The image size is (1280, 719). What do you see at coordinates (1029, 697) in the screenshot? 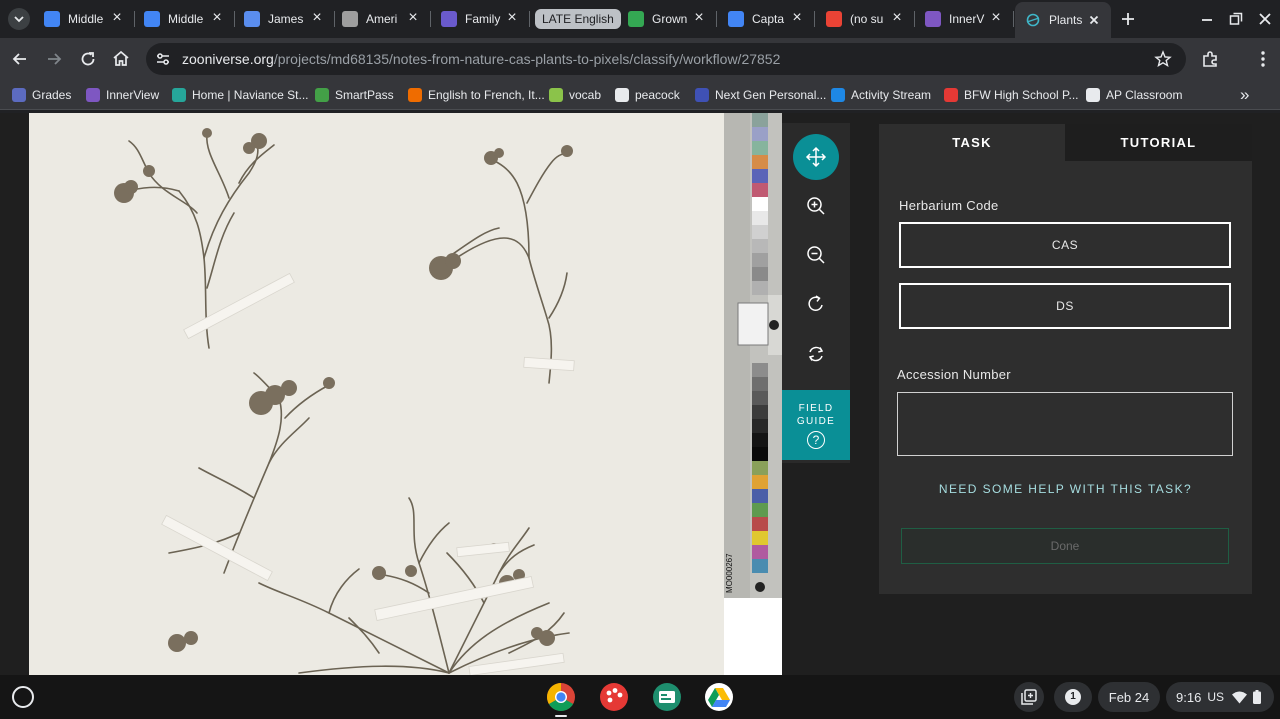
I see `holding-space-button` at bounding box center [1029, 697].